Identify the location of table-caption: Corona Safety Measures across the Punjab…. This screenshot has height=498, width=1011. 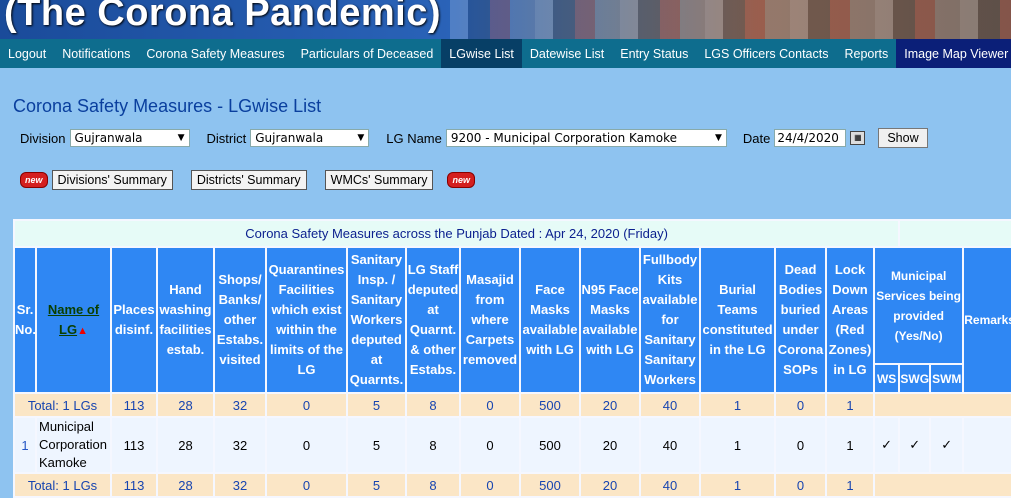
(456, 233).